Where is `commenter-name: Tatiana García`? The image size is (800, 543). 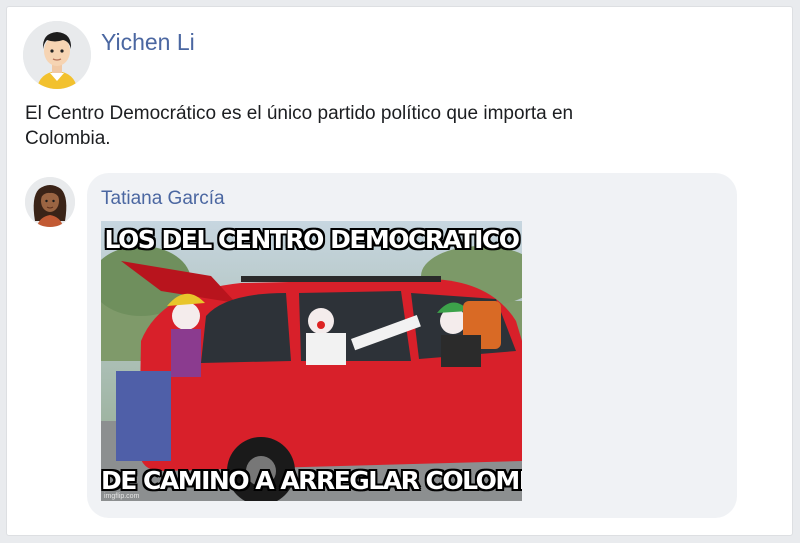
commenter-name: Tatiana García is located at coordinates (163, 199).